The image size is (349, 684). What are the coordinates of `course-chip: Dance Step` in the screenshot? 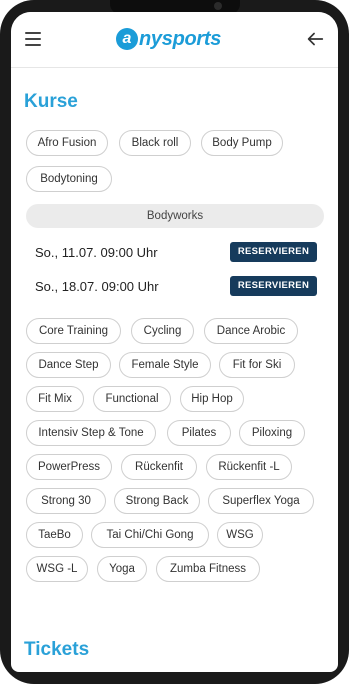 It's located at (68, 365).